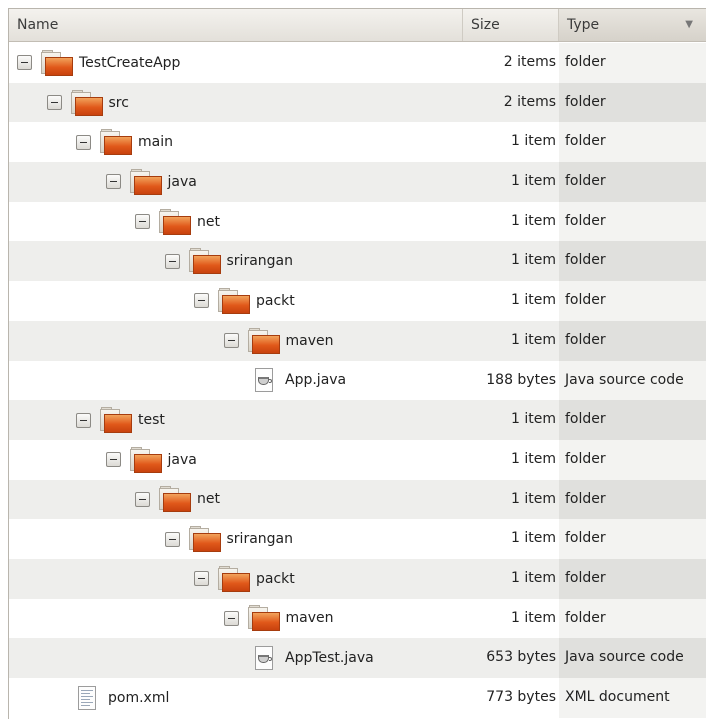  What do you see at coordinates (357, 63) in the screenshot?
I see `tree-row: TestCreateApp 2 items folder` at bounding box center [357, 63].